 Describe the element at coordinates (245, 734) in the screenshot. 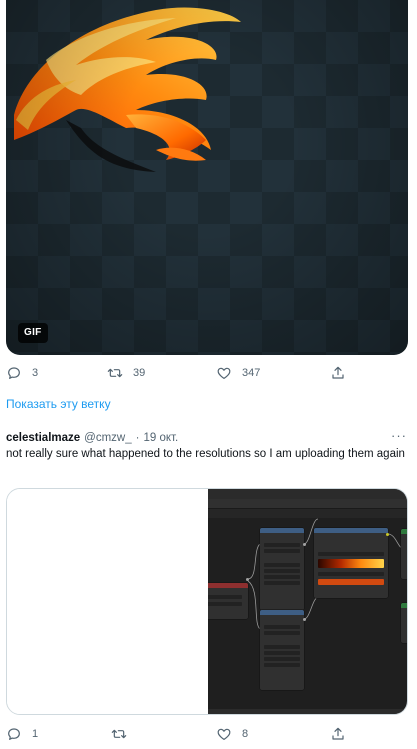

I see `like-count: 8` at that location.